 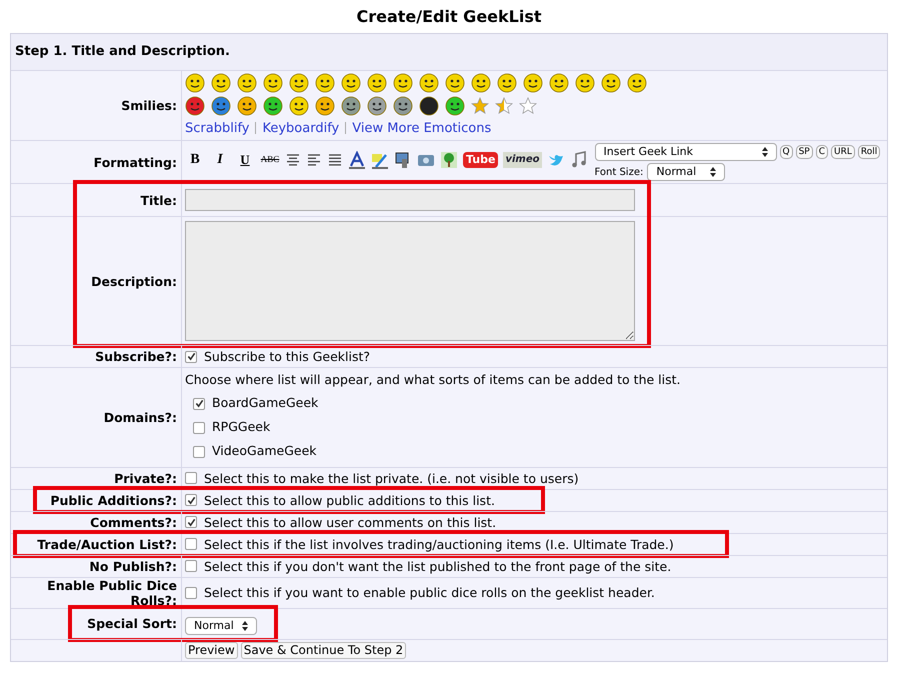 What do you see at coordinates (135, 162) in the screenshot?
I see `field-label: Formatting:` at bounding box center [135, 162].